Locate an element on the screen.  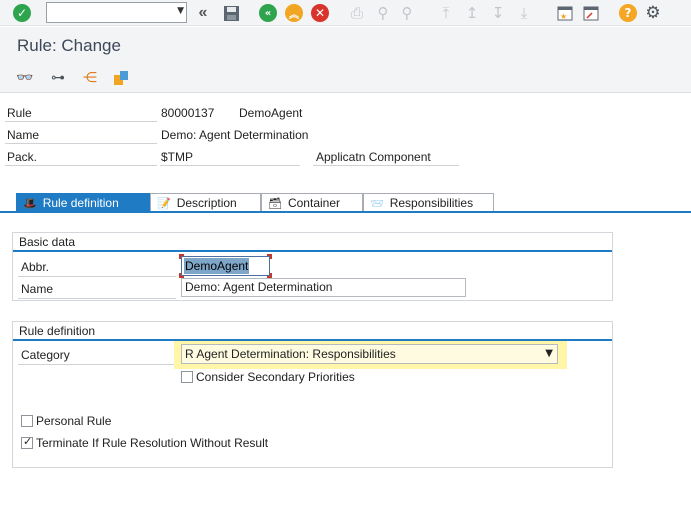
transport-icon is located at coordinates (121, 78).